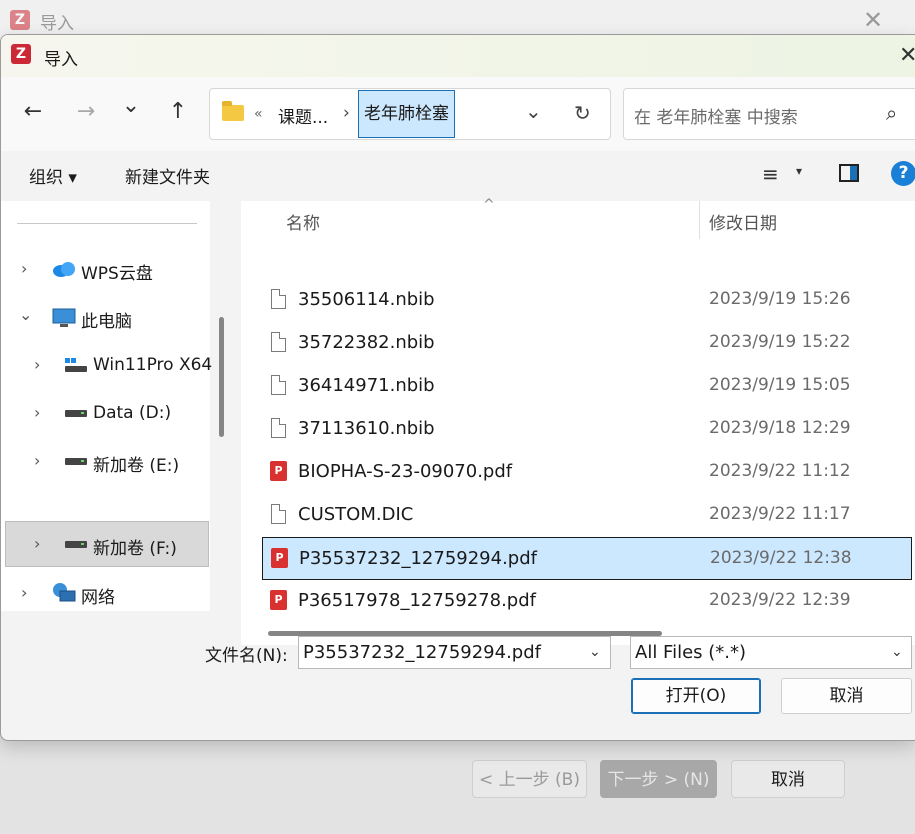  Describe the element at coordinates (303, 221) in the screenshot. I see `column-header-name: 名称` at that location.